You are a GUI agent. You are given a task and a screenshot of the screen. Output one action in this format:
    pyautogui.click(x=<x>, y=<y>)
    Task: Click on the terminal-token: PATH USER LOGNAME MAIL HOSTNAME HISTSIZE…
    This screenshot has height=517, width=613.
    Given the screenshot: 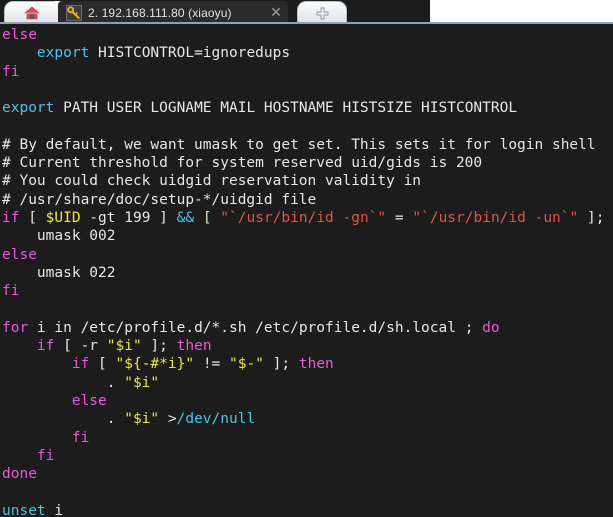 What is the action you would take?
    pyautogui.click(x=286, y=108)
    